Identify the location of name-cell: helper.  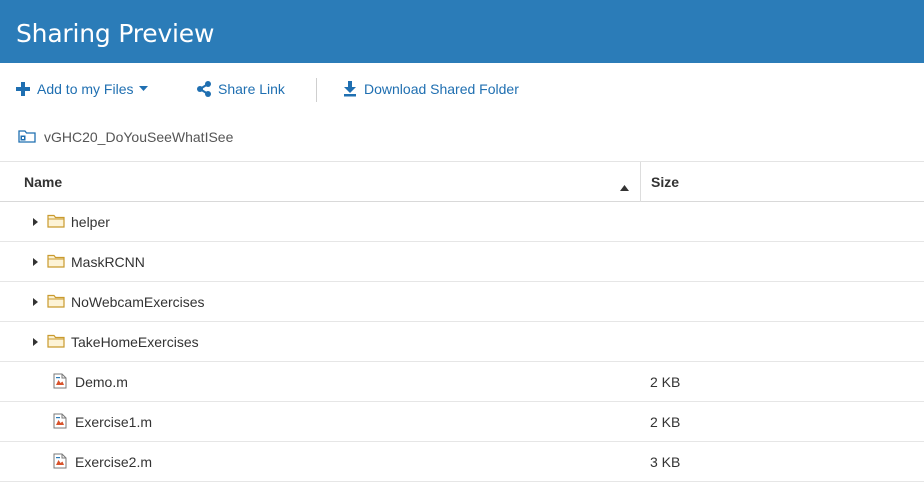
(70, 222).